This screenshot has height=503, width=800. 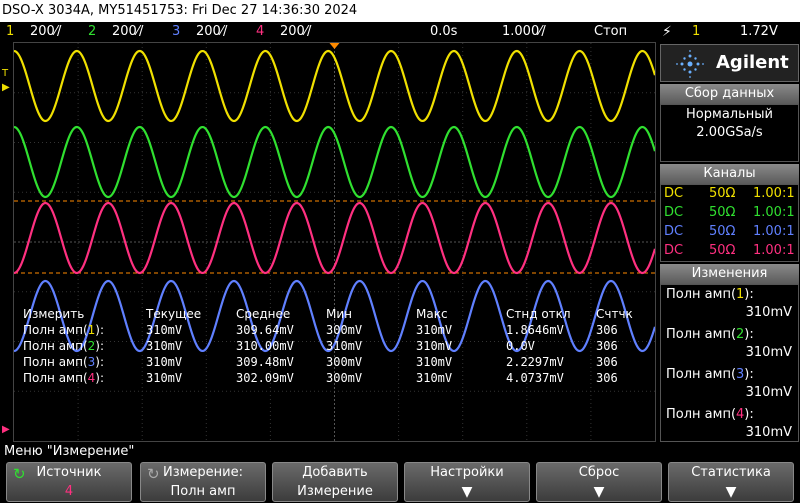 I want to click on trigger-level: 1.72V, so click(x=759, y=32).